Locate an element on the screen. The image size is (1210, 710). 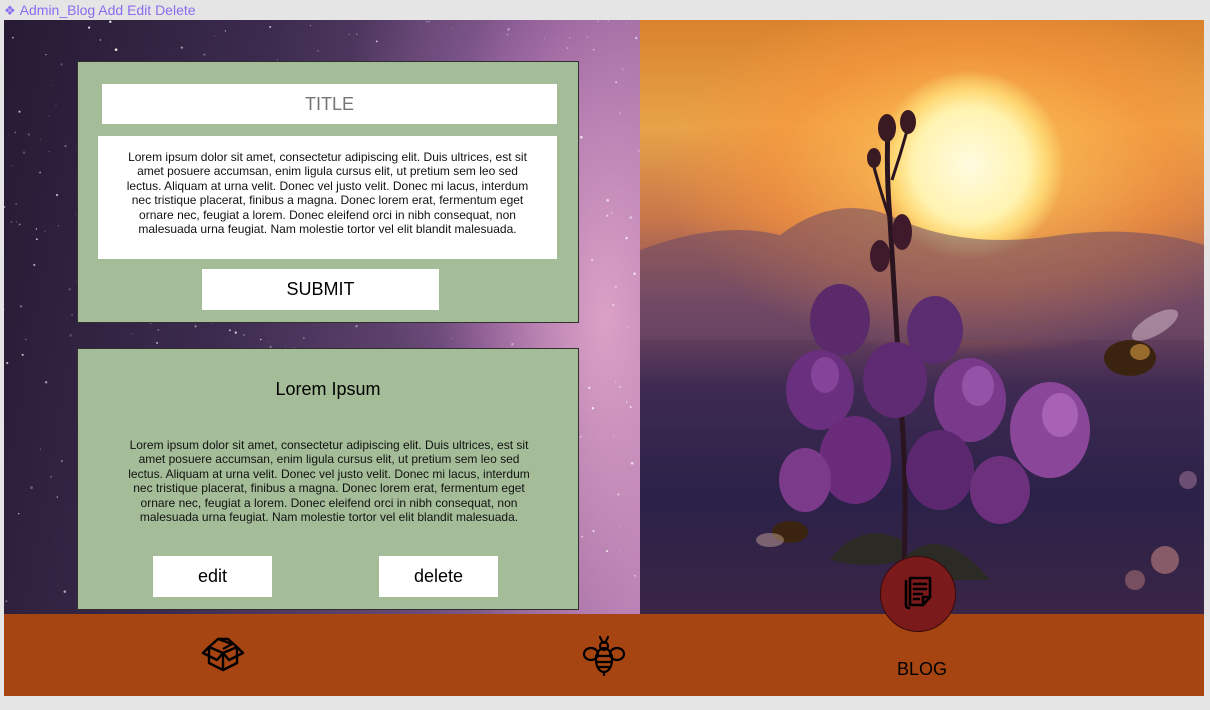
submit-button: SUBMIT is located at coordinates (320, 289).